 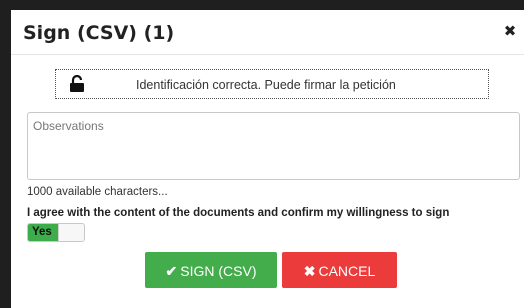 I want to click on toggle-knob, so click(x=71, y=232).